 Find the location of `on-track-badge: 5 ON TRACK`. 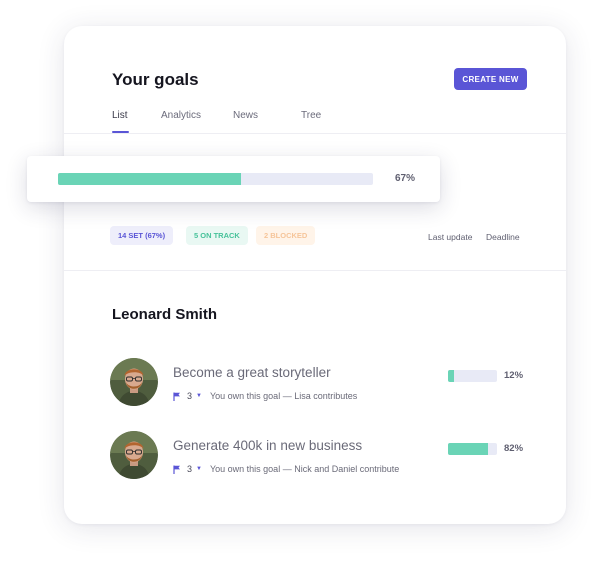

on-track-badge: 5 ON TRACK is located at coordinates (217, 235).